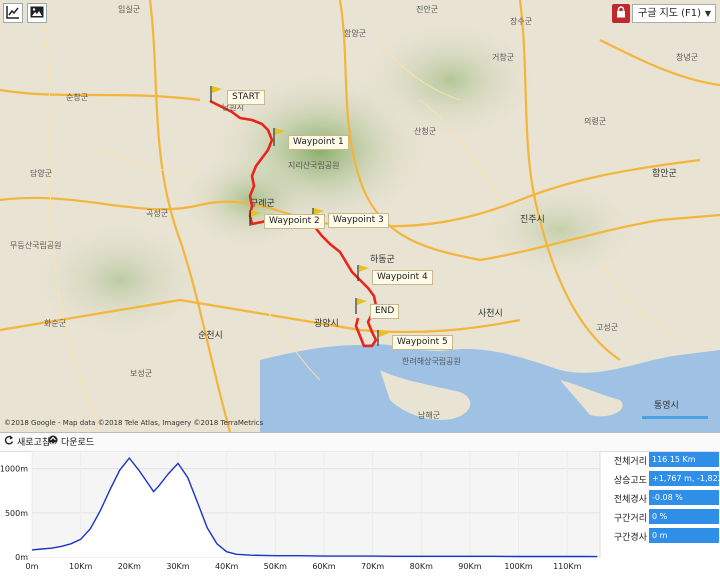 Image resolution: width=720 pixels, height=581 pixels. I want to click on stat-total-distance: 전체거리 116.15 Km, so click(666, 460).